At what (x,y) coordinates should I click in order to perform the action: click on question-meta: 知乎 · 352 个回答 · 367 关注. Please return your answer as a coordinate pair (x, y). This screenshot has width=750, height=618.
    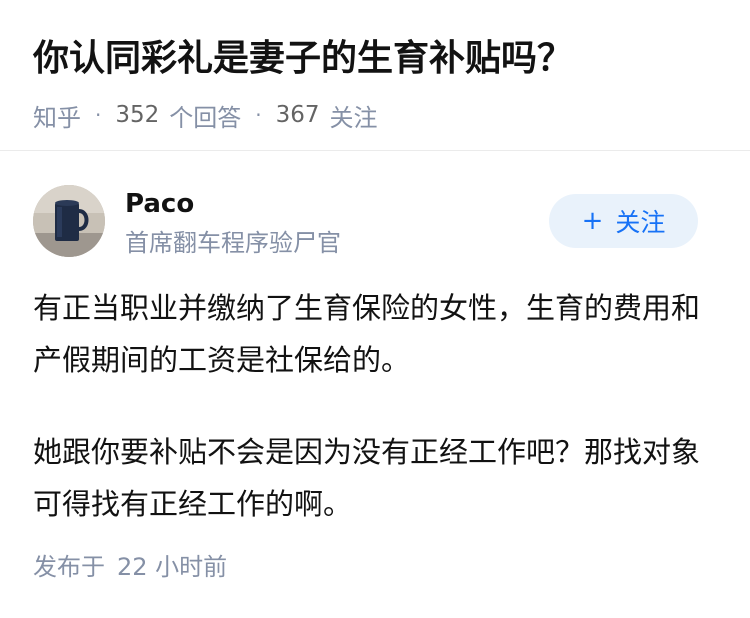
    Looking at the image, I should click on (376, 115).